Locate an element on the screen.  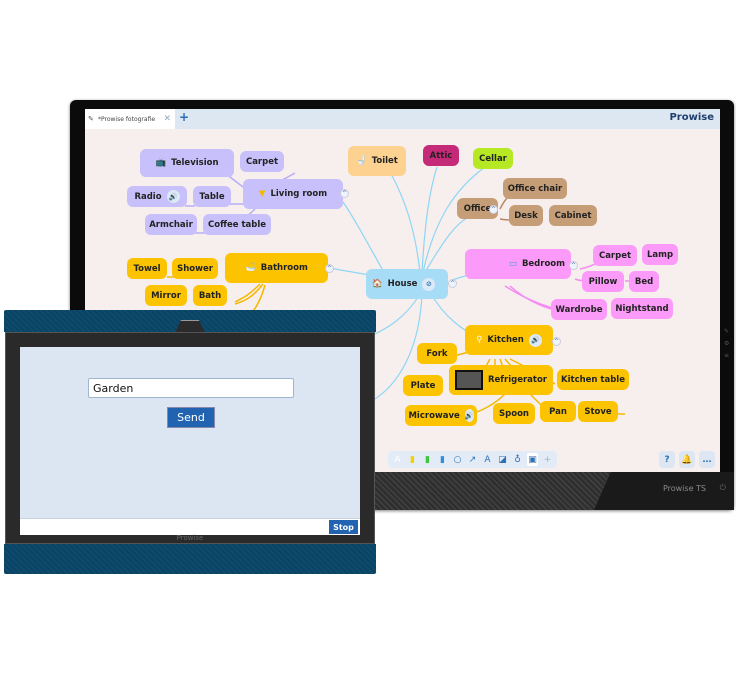
collapse-bedroom-button: ^ is located at coordinates (573, 265).